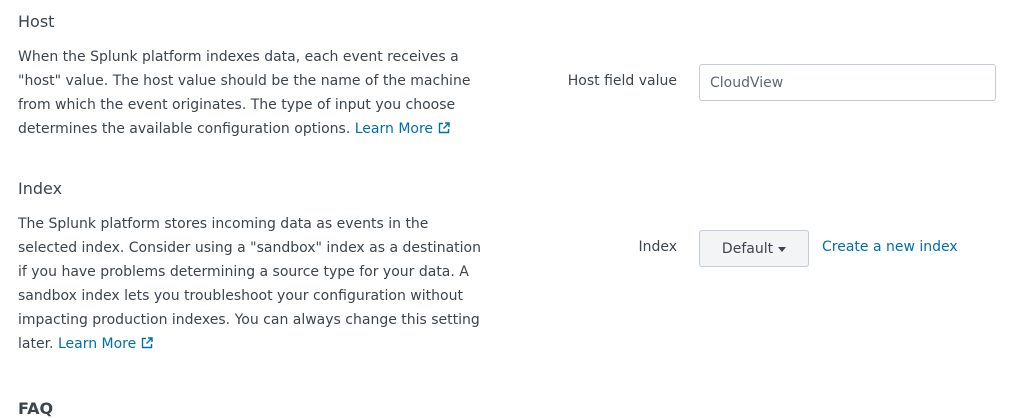 The image size is (1024, 418). Describe the element at coordinates (394, 129) in the screenshot. I see `host-learn-more-label: Learn More` at that location.